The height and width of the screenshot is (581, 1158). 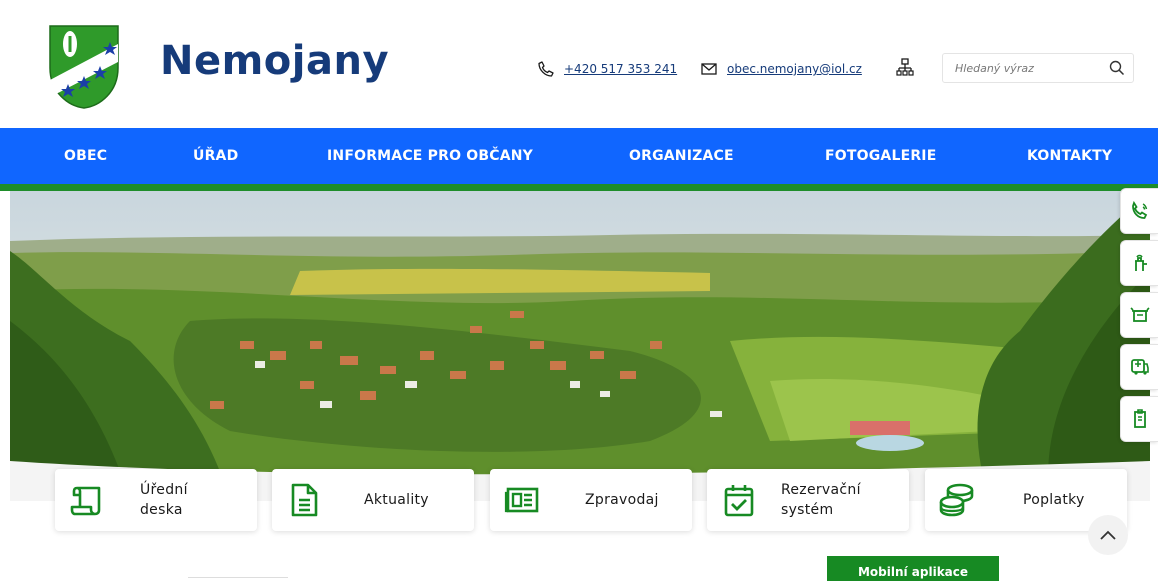 I want to click on tile-rezervacni-system: Rezervační systém, so click(x=808, y=500).